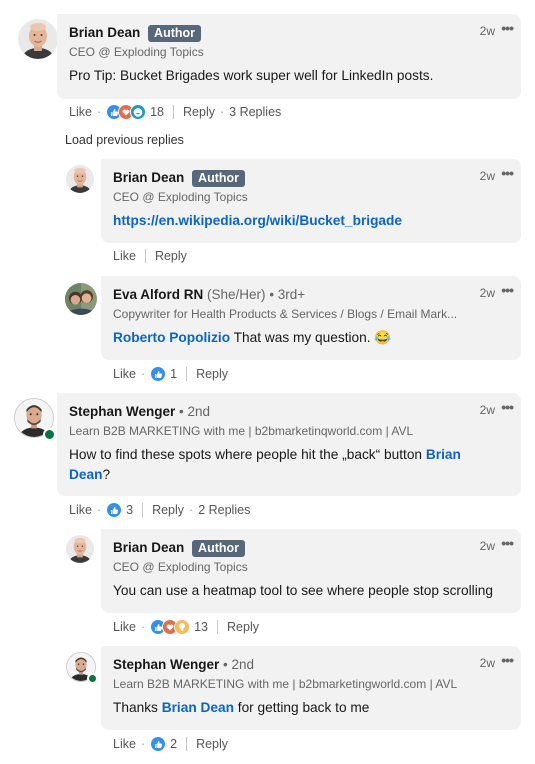  I want to click on reaction-count: 13, so click(201, 627).